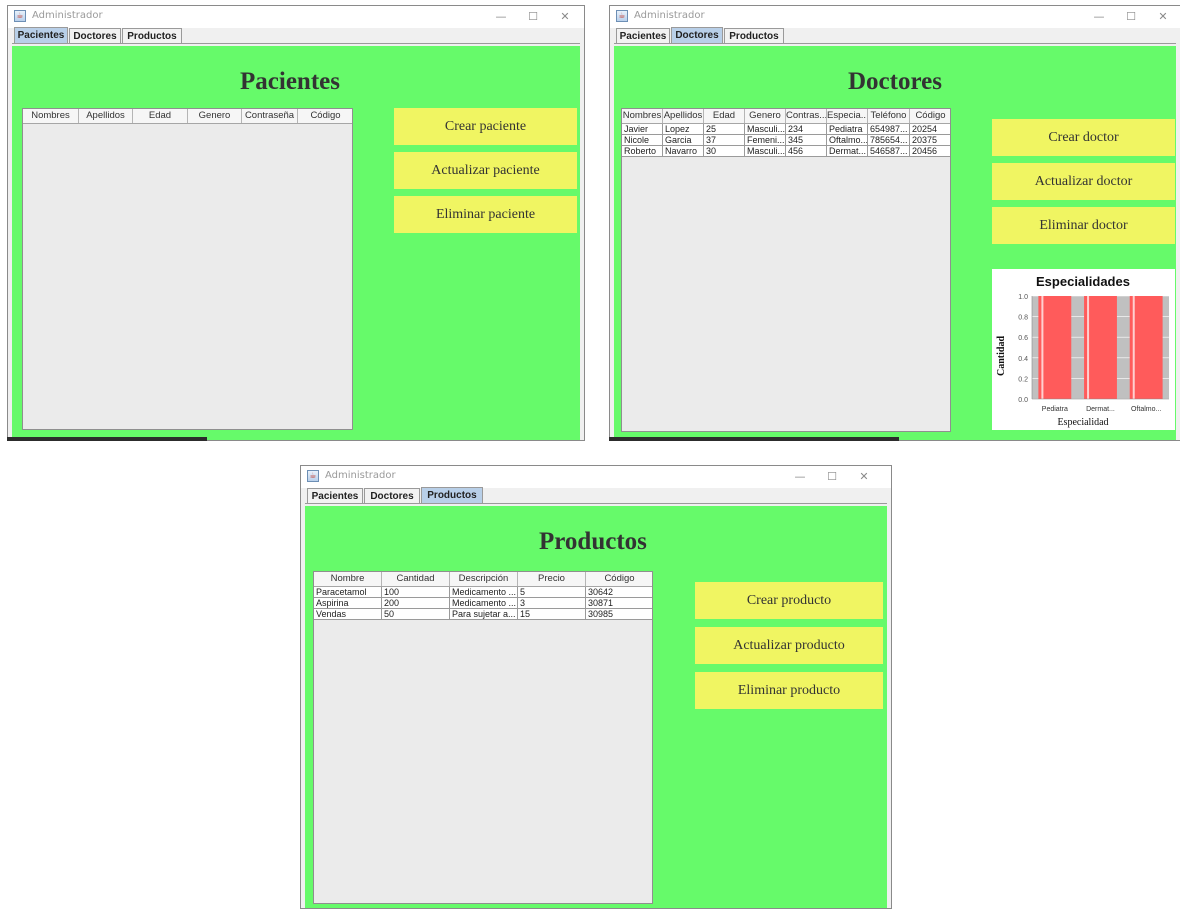 The image size is (1180, 909). Describe the element at coordinates (484, 579) in the screenshot. I see `column-header: Descripción` at that location.